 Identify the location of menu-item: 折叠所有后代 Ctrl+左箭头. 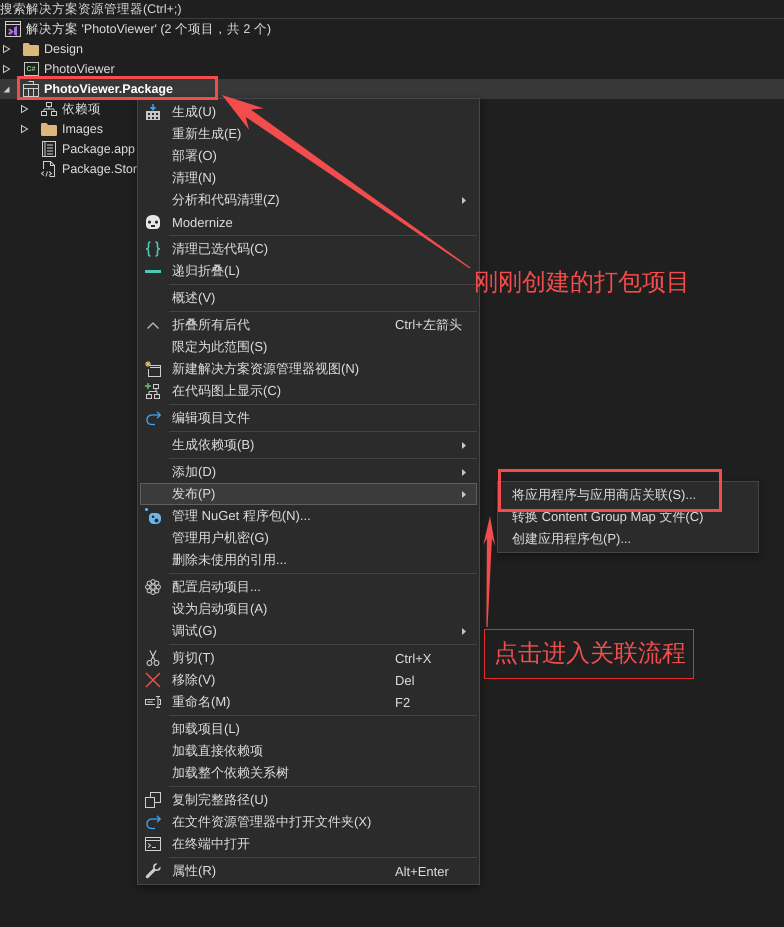
(308, 325).